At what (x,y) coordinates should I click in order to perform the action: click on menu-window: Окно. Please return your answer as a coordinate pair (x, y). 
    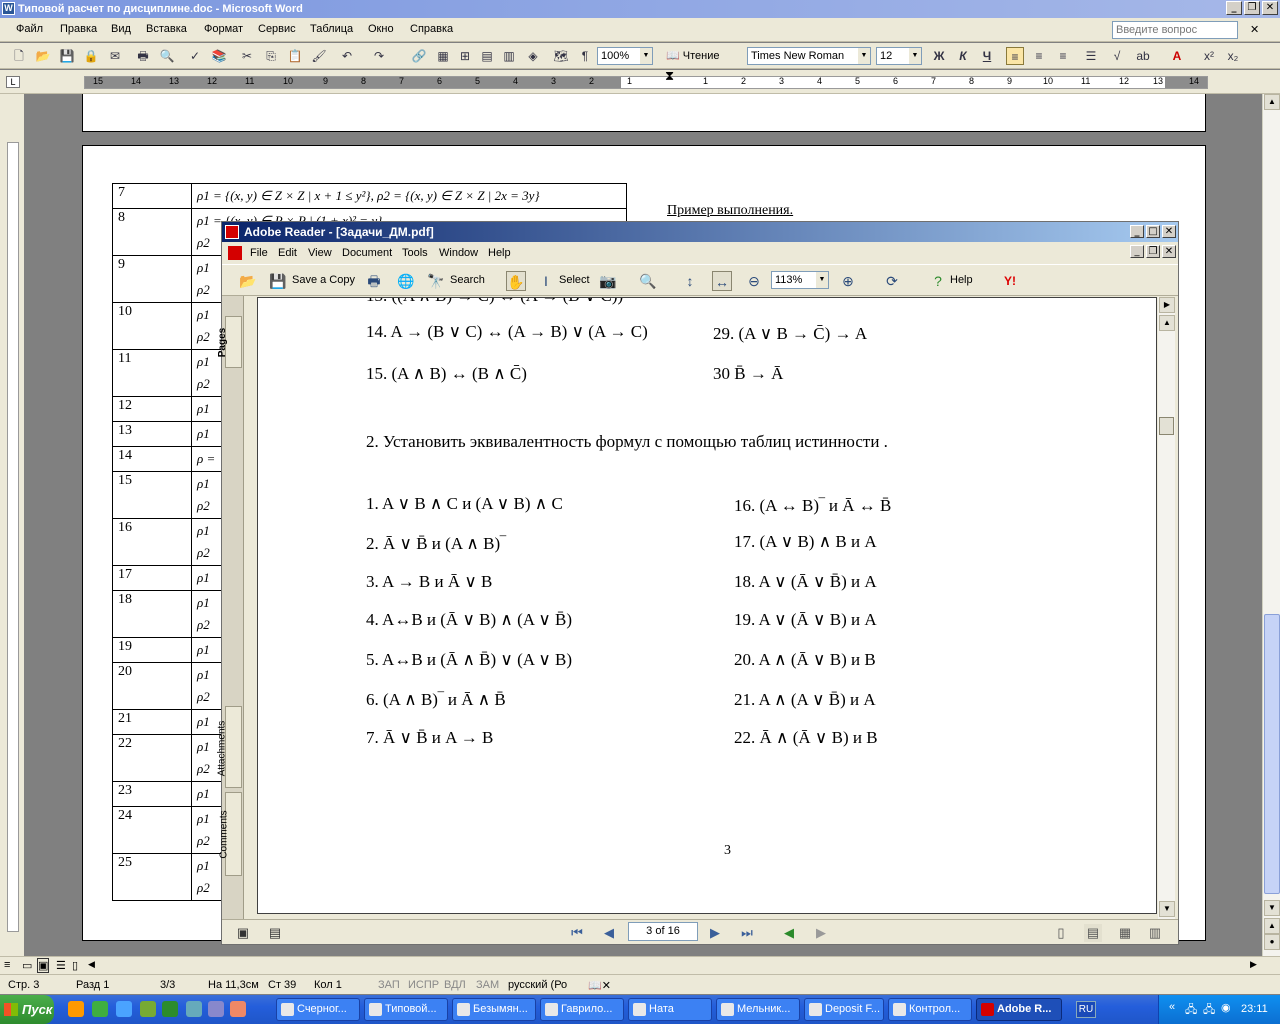
    Looking at the image, I should click on (381, 29).